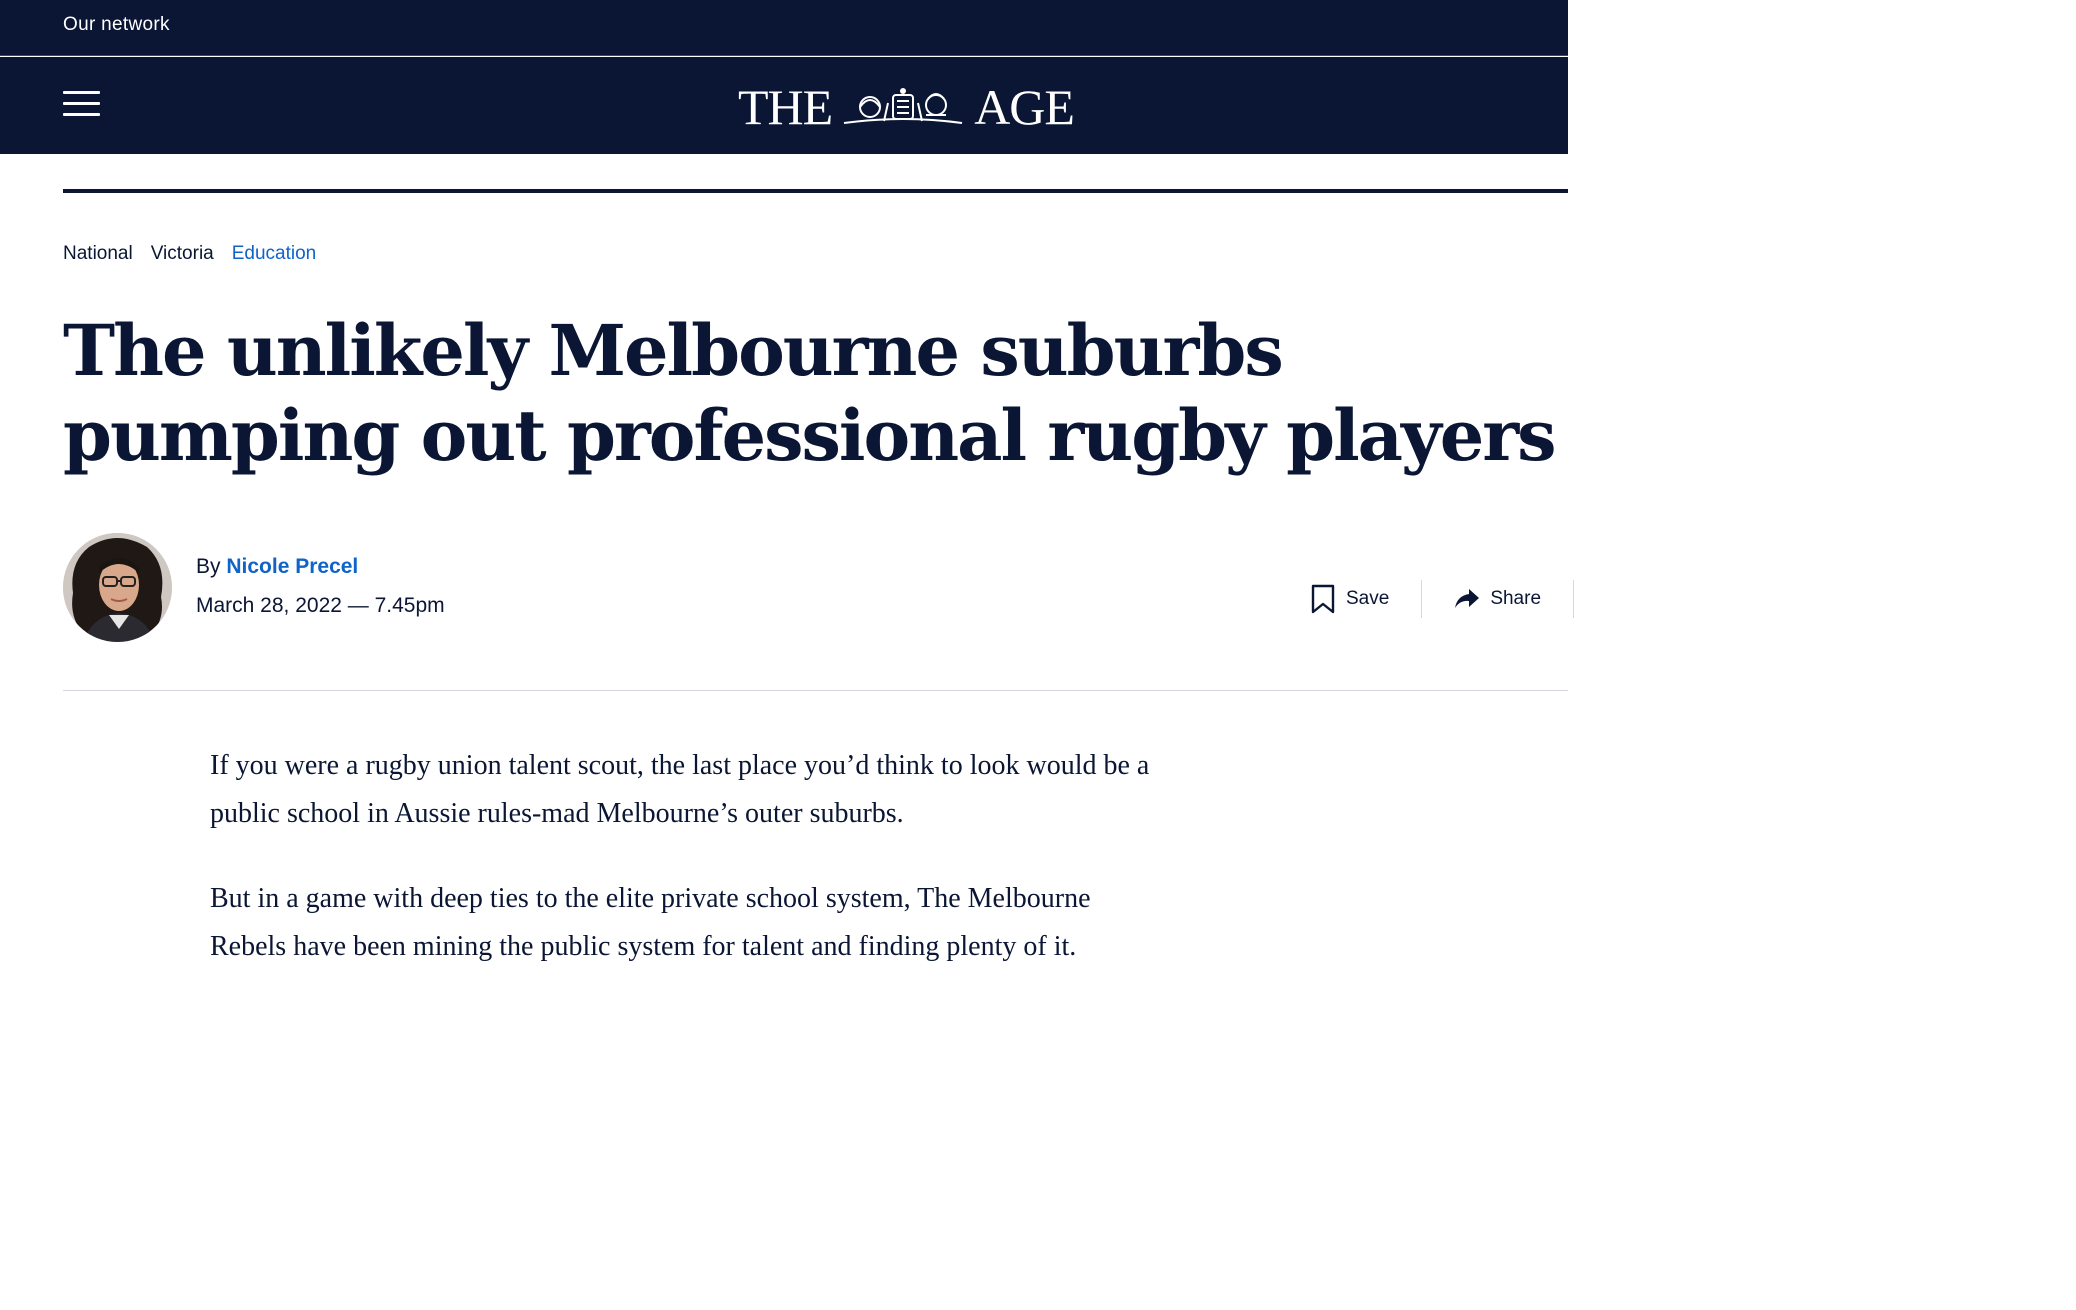 The width and height of the screenshot is (2076, 1310). Describe the element at coordinates (1422, 599) in the screenshot. I see `actions-divider` at that location.